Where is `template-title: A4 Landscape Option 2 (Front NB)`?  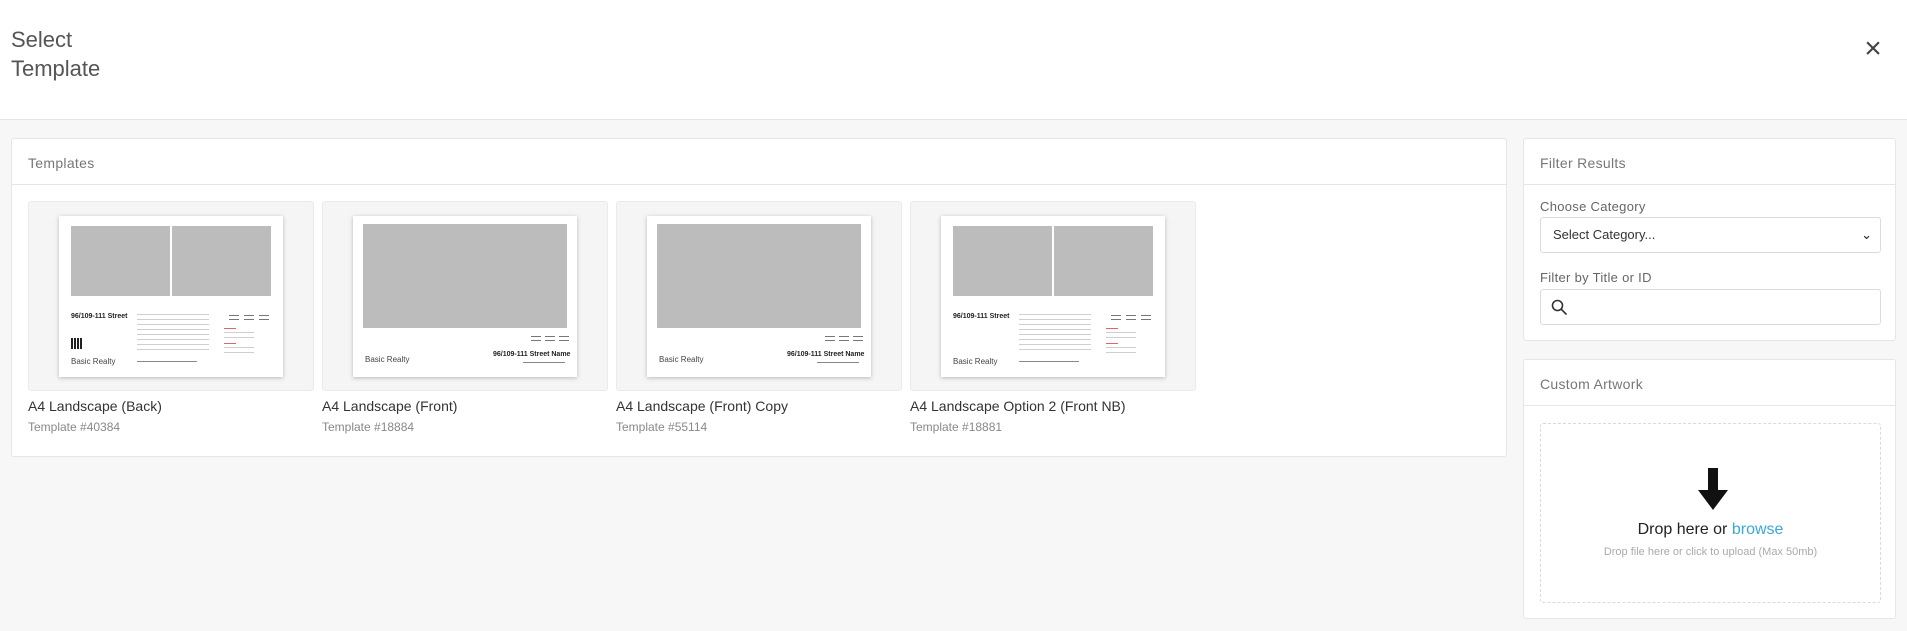
template-title: A4 Landscape Option 2 (Front NB) is located at coordinates (1053, 406).